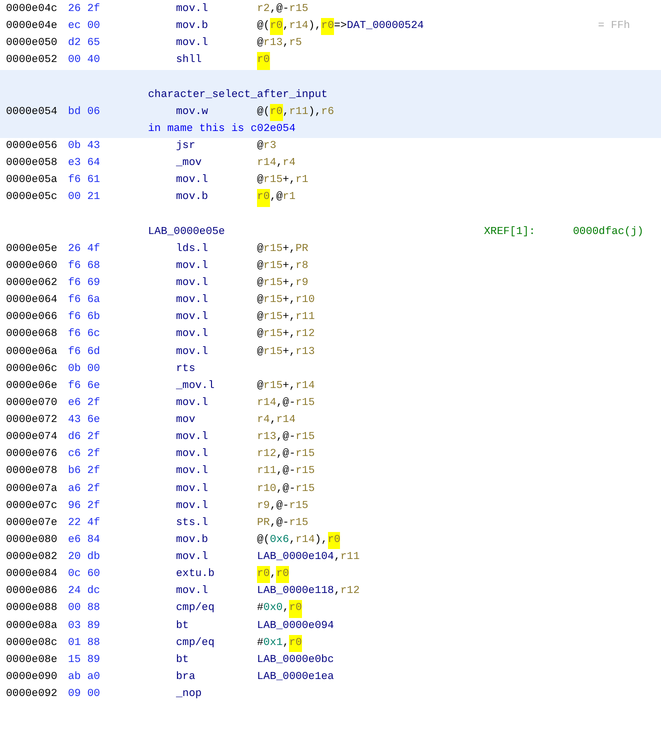 This screenshot has width=661, height=748. I want to click on xref-target: 0000dfac(j), so click(608, 232).